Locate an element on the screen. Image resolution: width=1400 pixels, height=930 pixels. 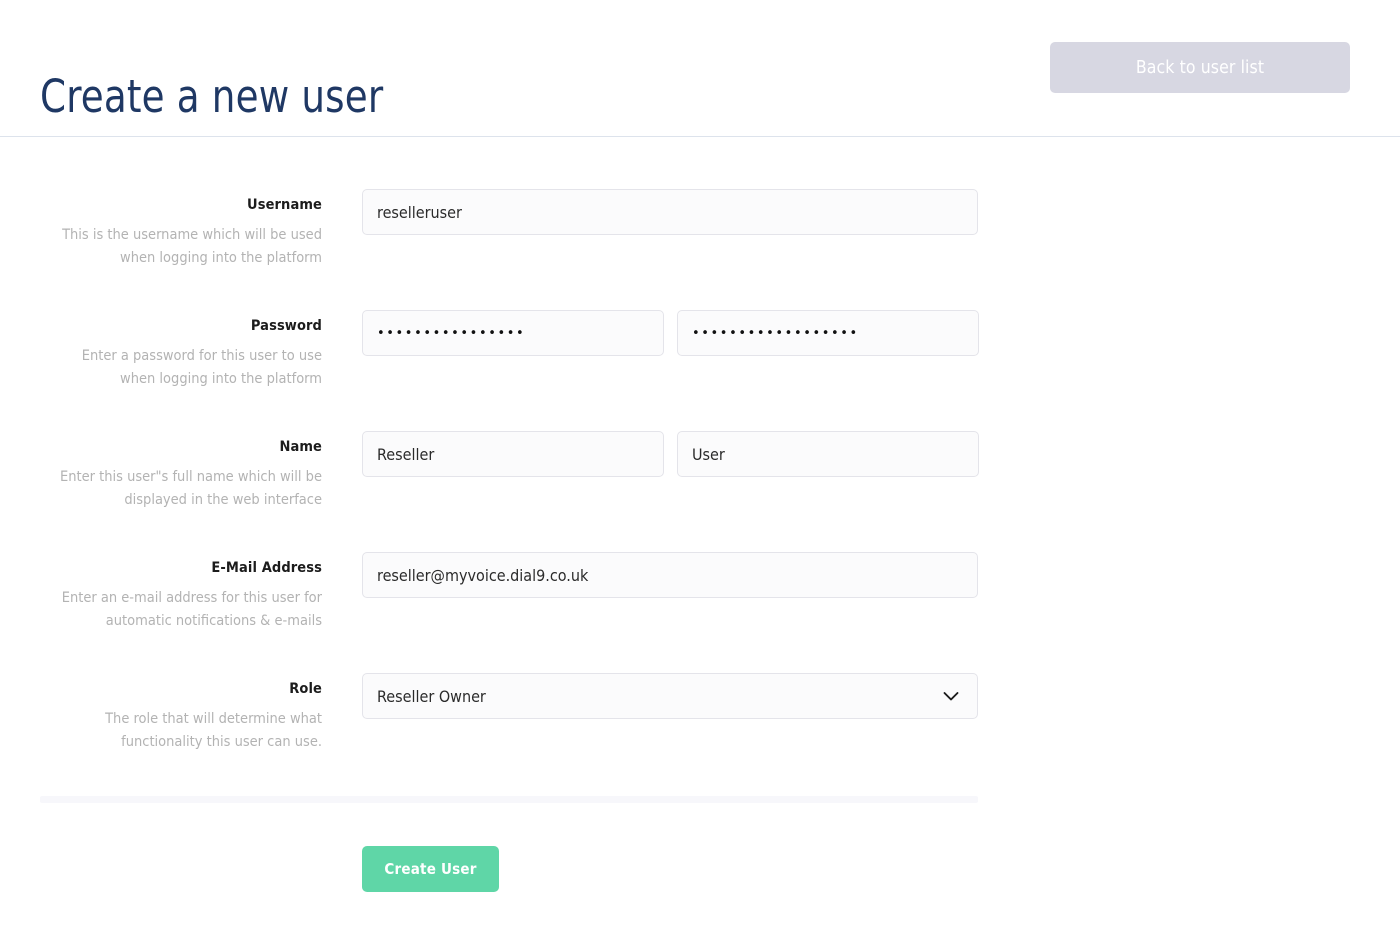
role-select-wrapper: Reseller Owner is located at coordinates (670, 696).